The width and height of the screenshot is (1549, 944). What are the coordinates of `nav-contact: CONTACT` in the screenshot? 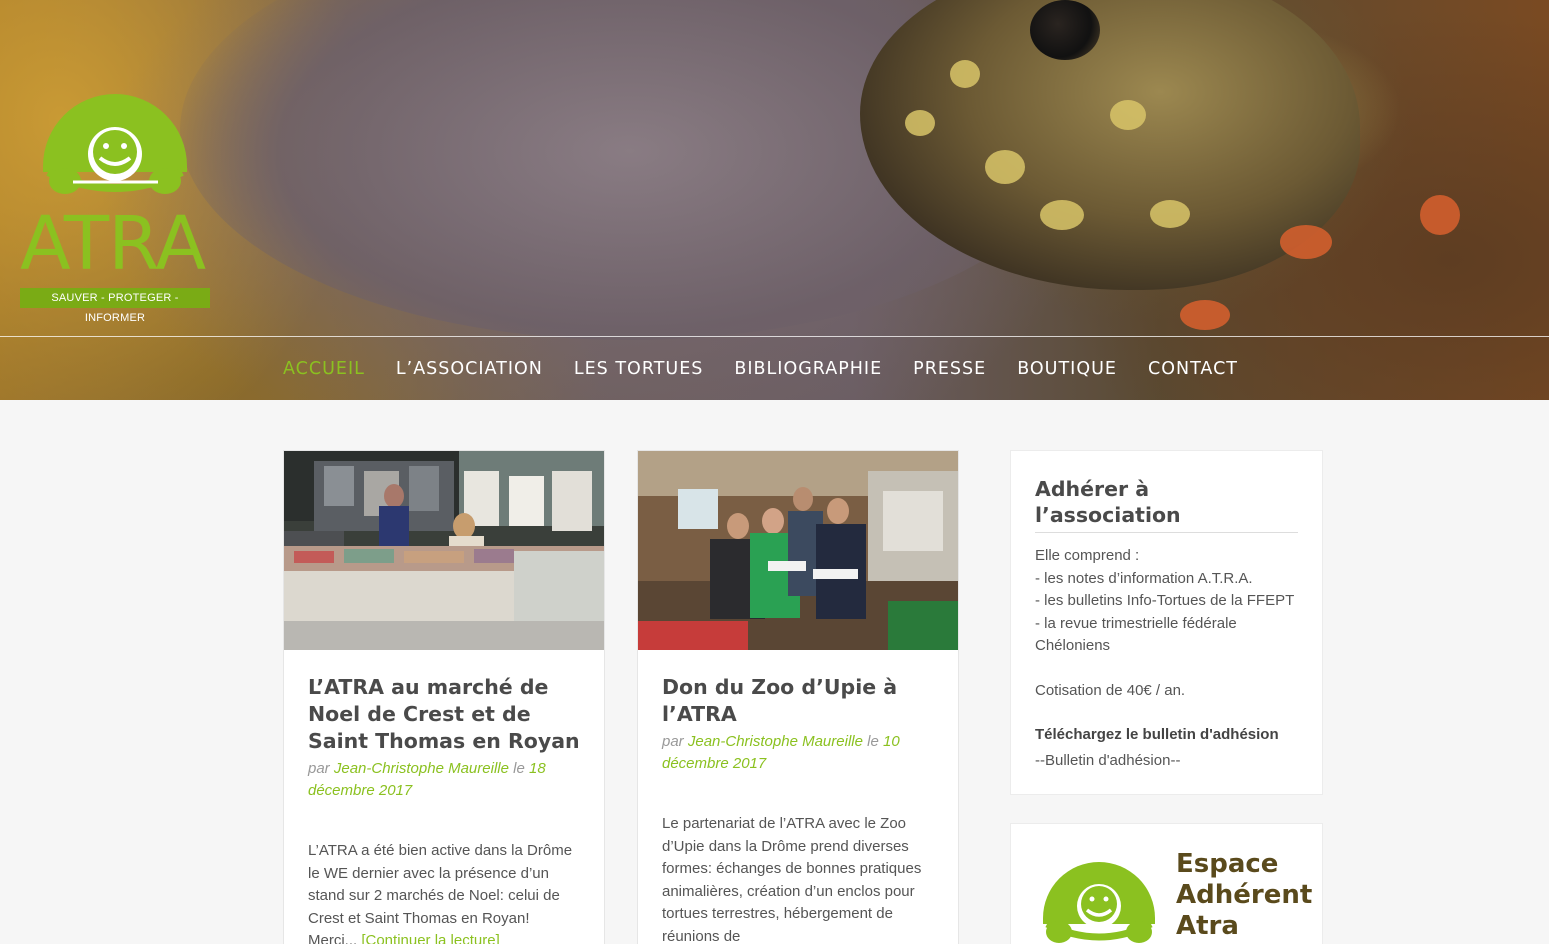 It's located at (1193, 369).